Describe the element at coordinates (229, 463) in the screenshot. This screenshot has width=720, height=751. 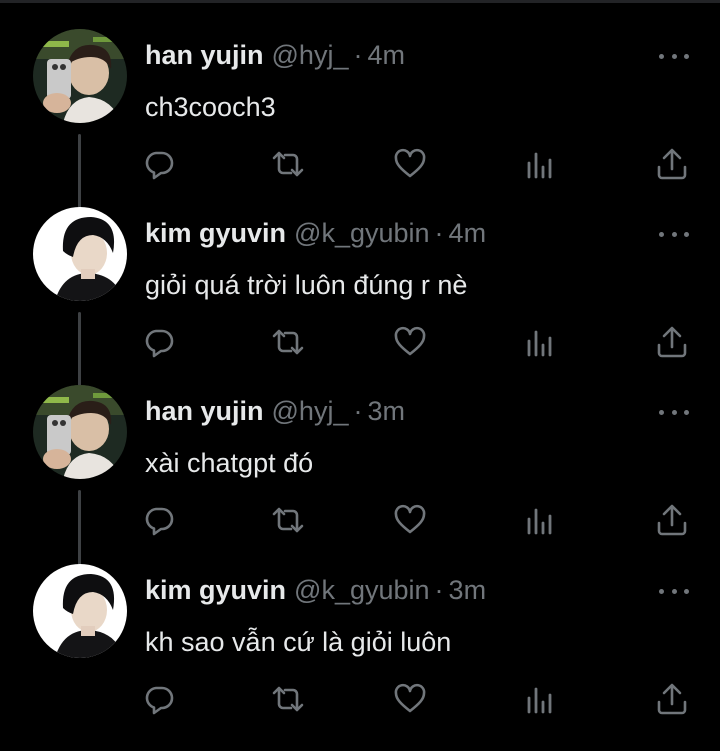
I see `tweet-text: xài chatgpt đó` at that location.